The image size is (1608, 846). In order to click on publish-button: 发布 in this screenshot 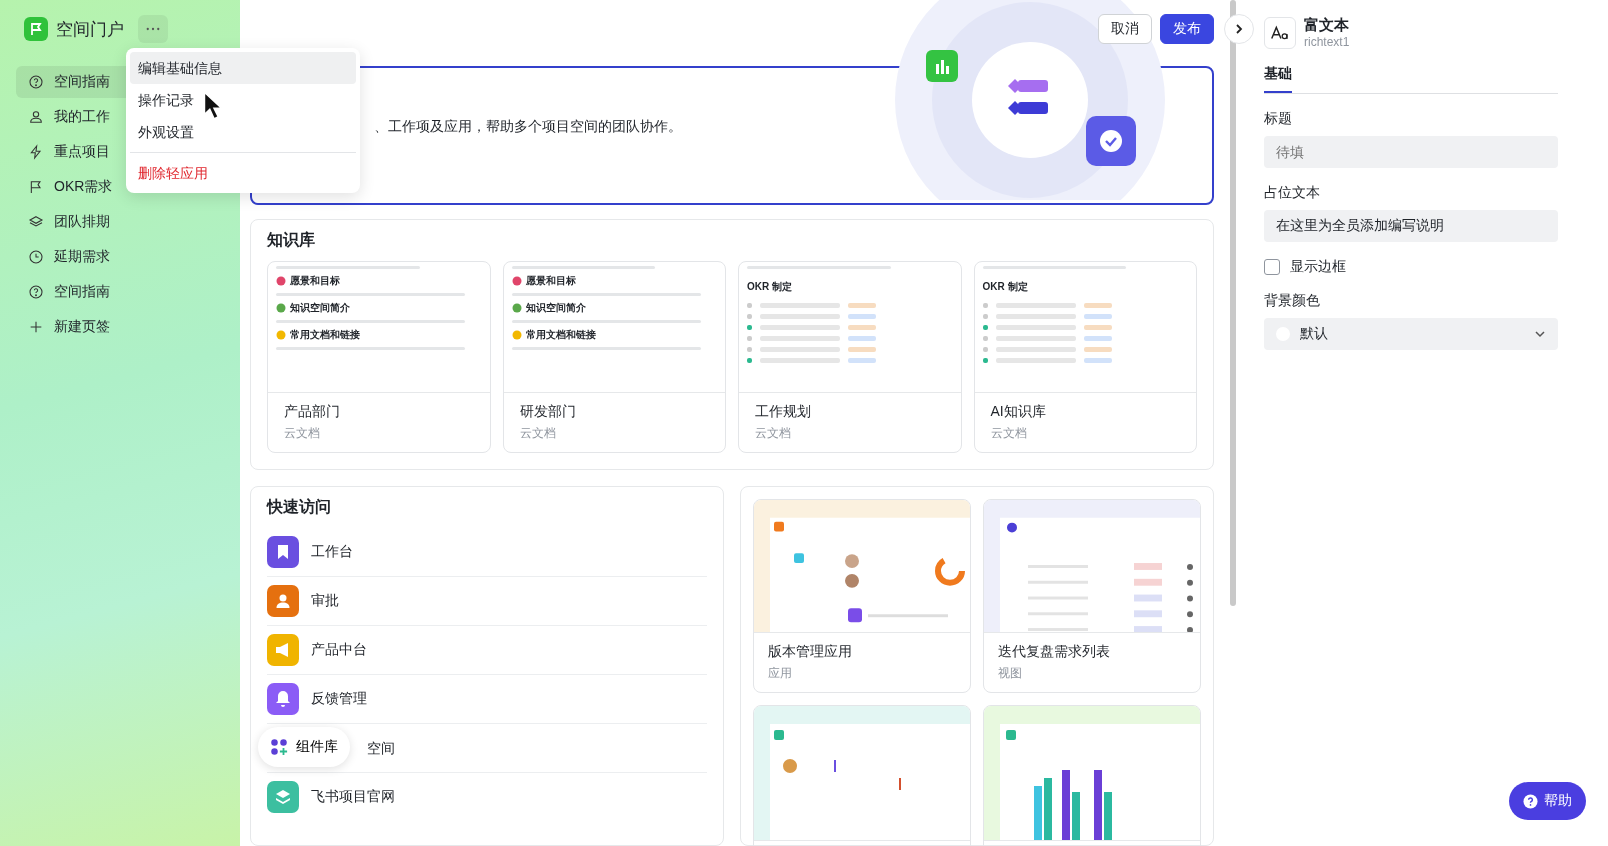, I will do `click(1187, 29)`.